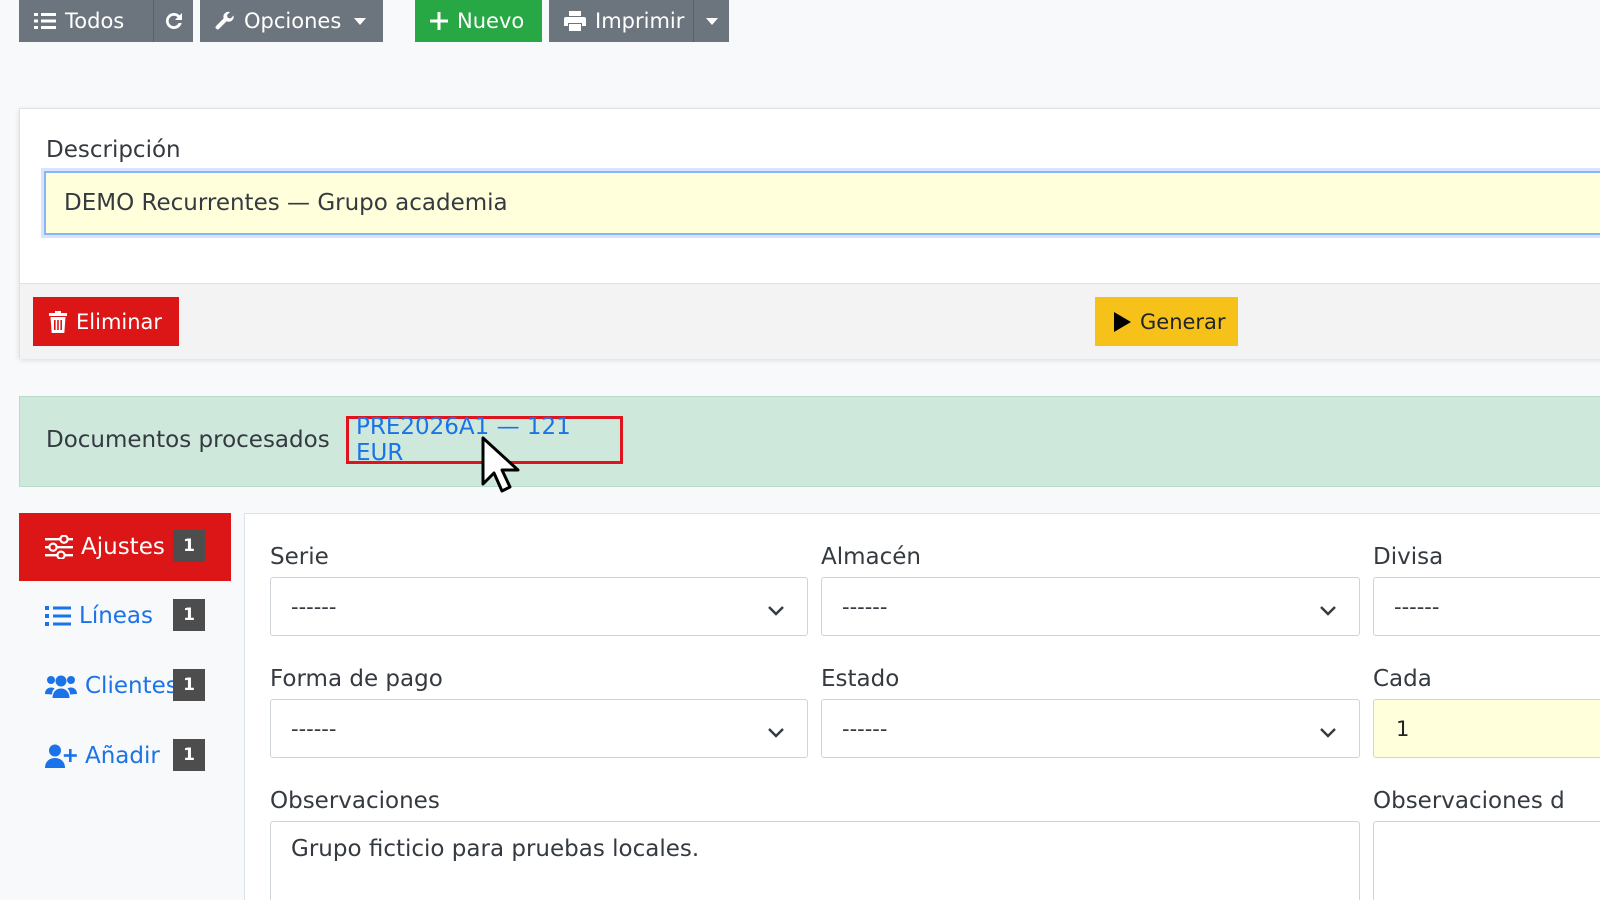 The height and width of the screenshot is (900, 1600). Describe the element at coordinates (1486, 728) in the screenshot. I see `cada-input: 1` at that location.